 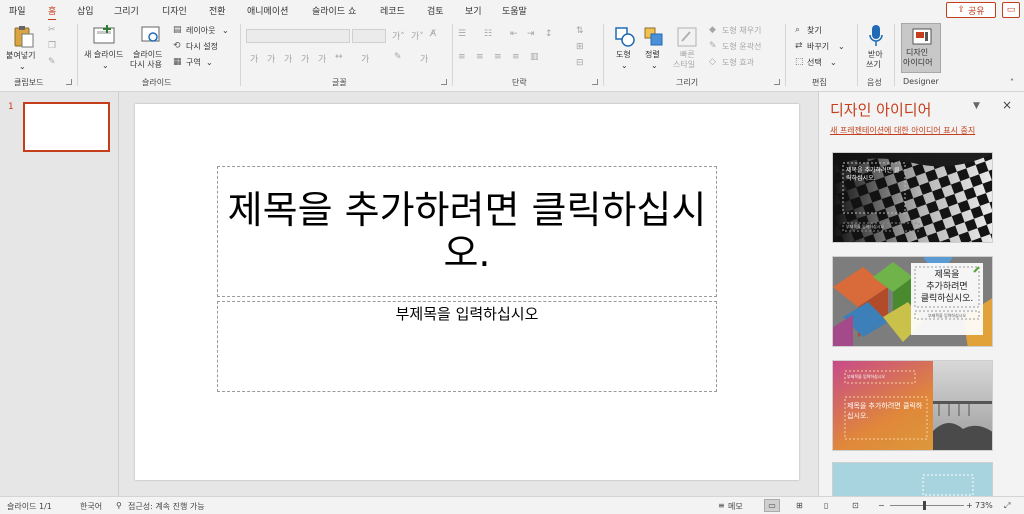 What do you see at coordinates (69, 82) in the screenshot?
I see `clipboard-launcher-icon` at bounding box center [69, 82].